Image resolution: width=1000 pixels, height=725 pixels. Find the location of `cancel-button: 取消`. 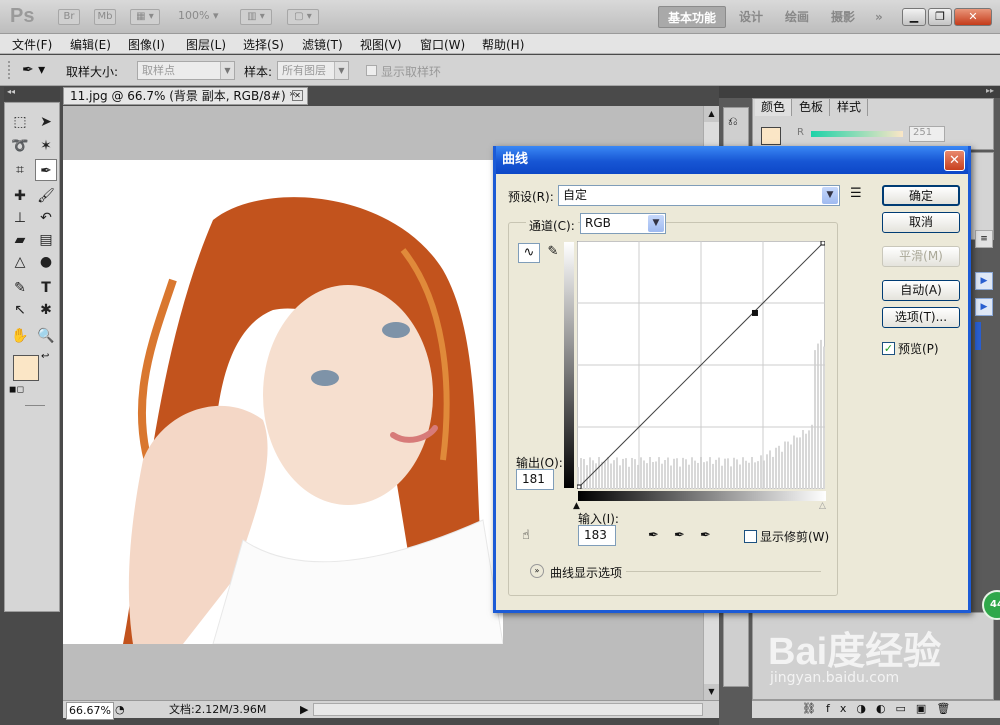

cancel-button: 取消 is located at coordinates (921, 222).